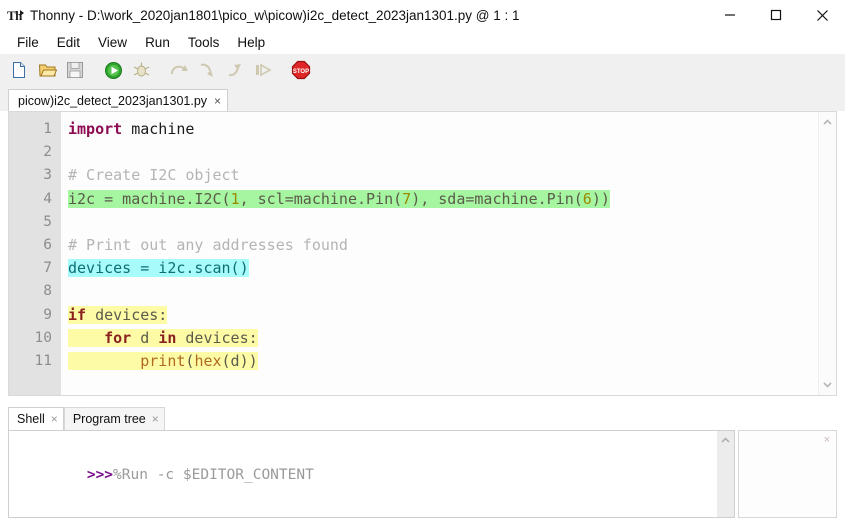 The height and width of the screenshot is (523, 845). What do you see at coordinates (407, 198) in the screenshot?
I see `code-token: 7` at bounding box center [407, 198].